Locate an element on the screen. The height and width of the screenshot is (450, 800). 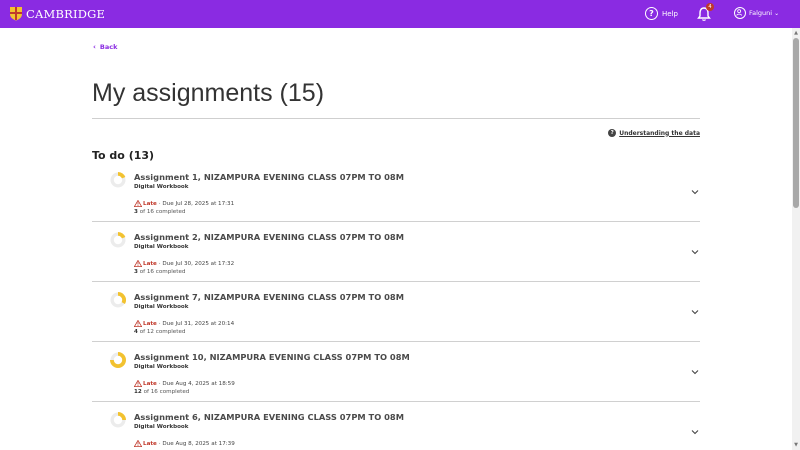
due-line: Late · Due Jul 31, 2025 at 20:14 is located at coordinates (184, 323).